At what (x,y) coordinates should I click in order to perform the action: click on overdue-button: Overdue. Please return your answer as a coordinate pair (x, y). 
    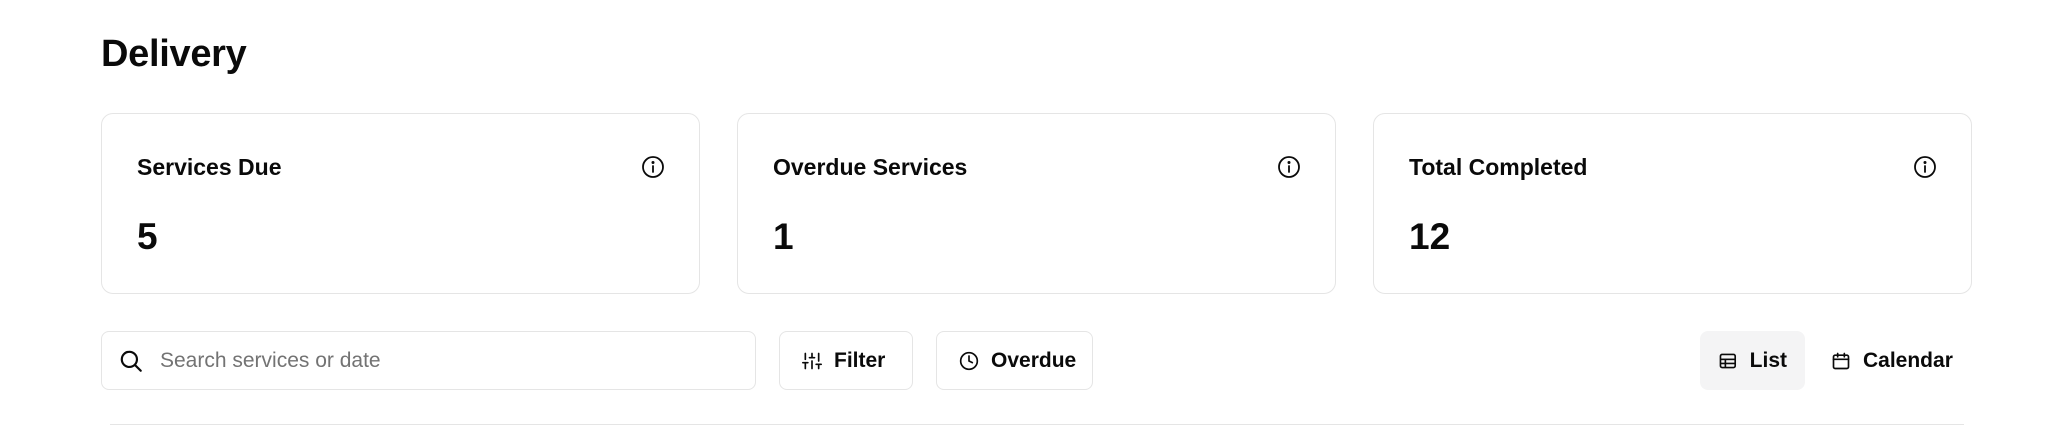
    Looking at the image, I should click on (1014, 360).